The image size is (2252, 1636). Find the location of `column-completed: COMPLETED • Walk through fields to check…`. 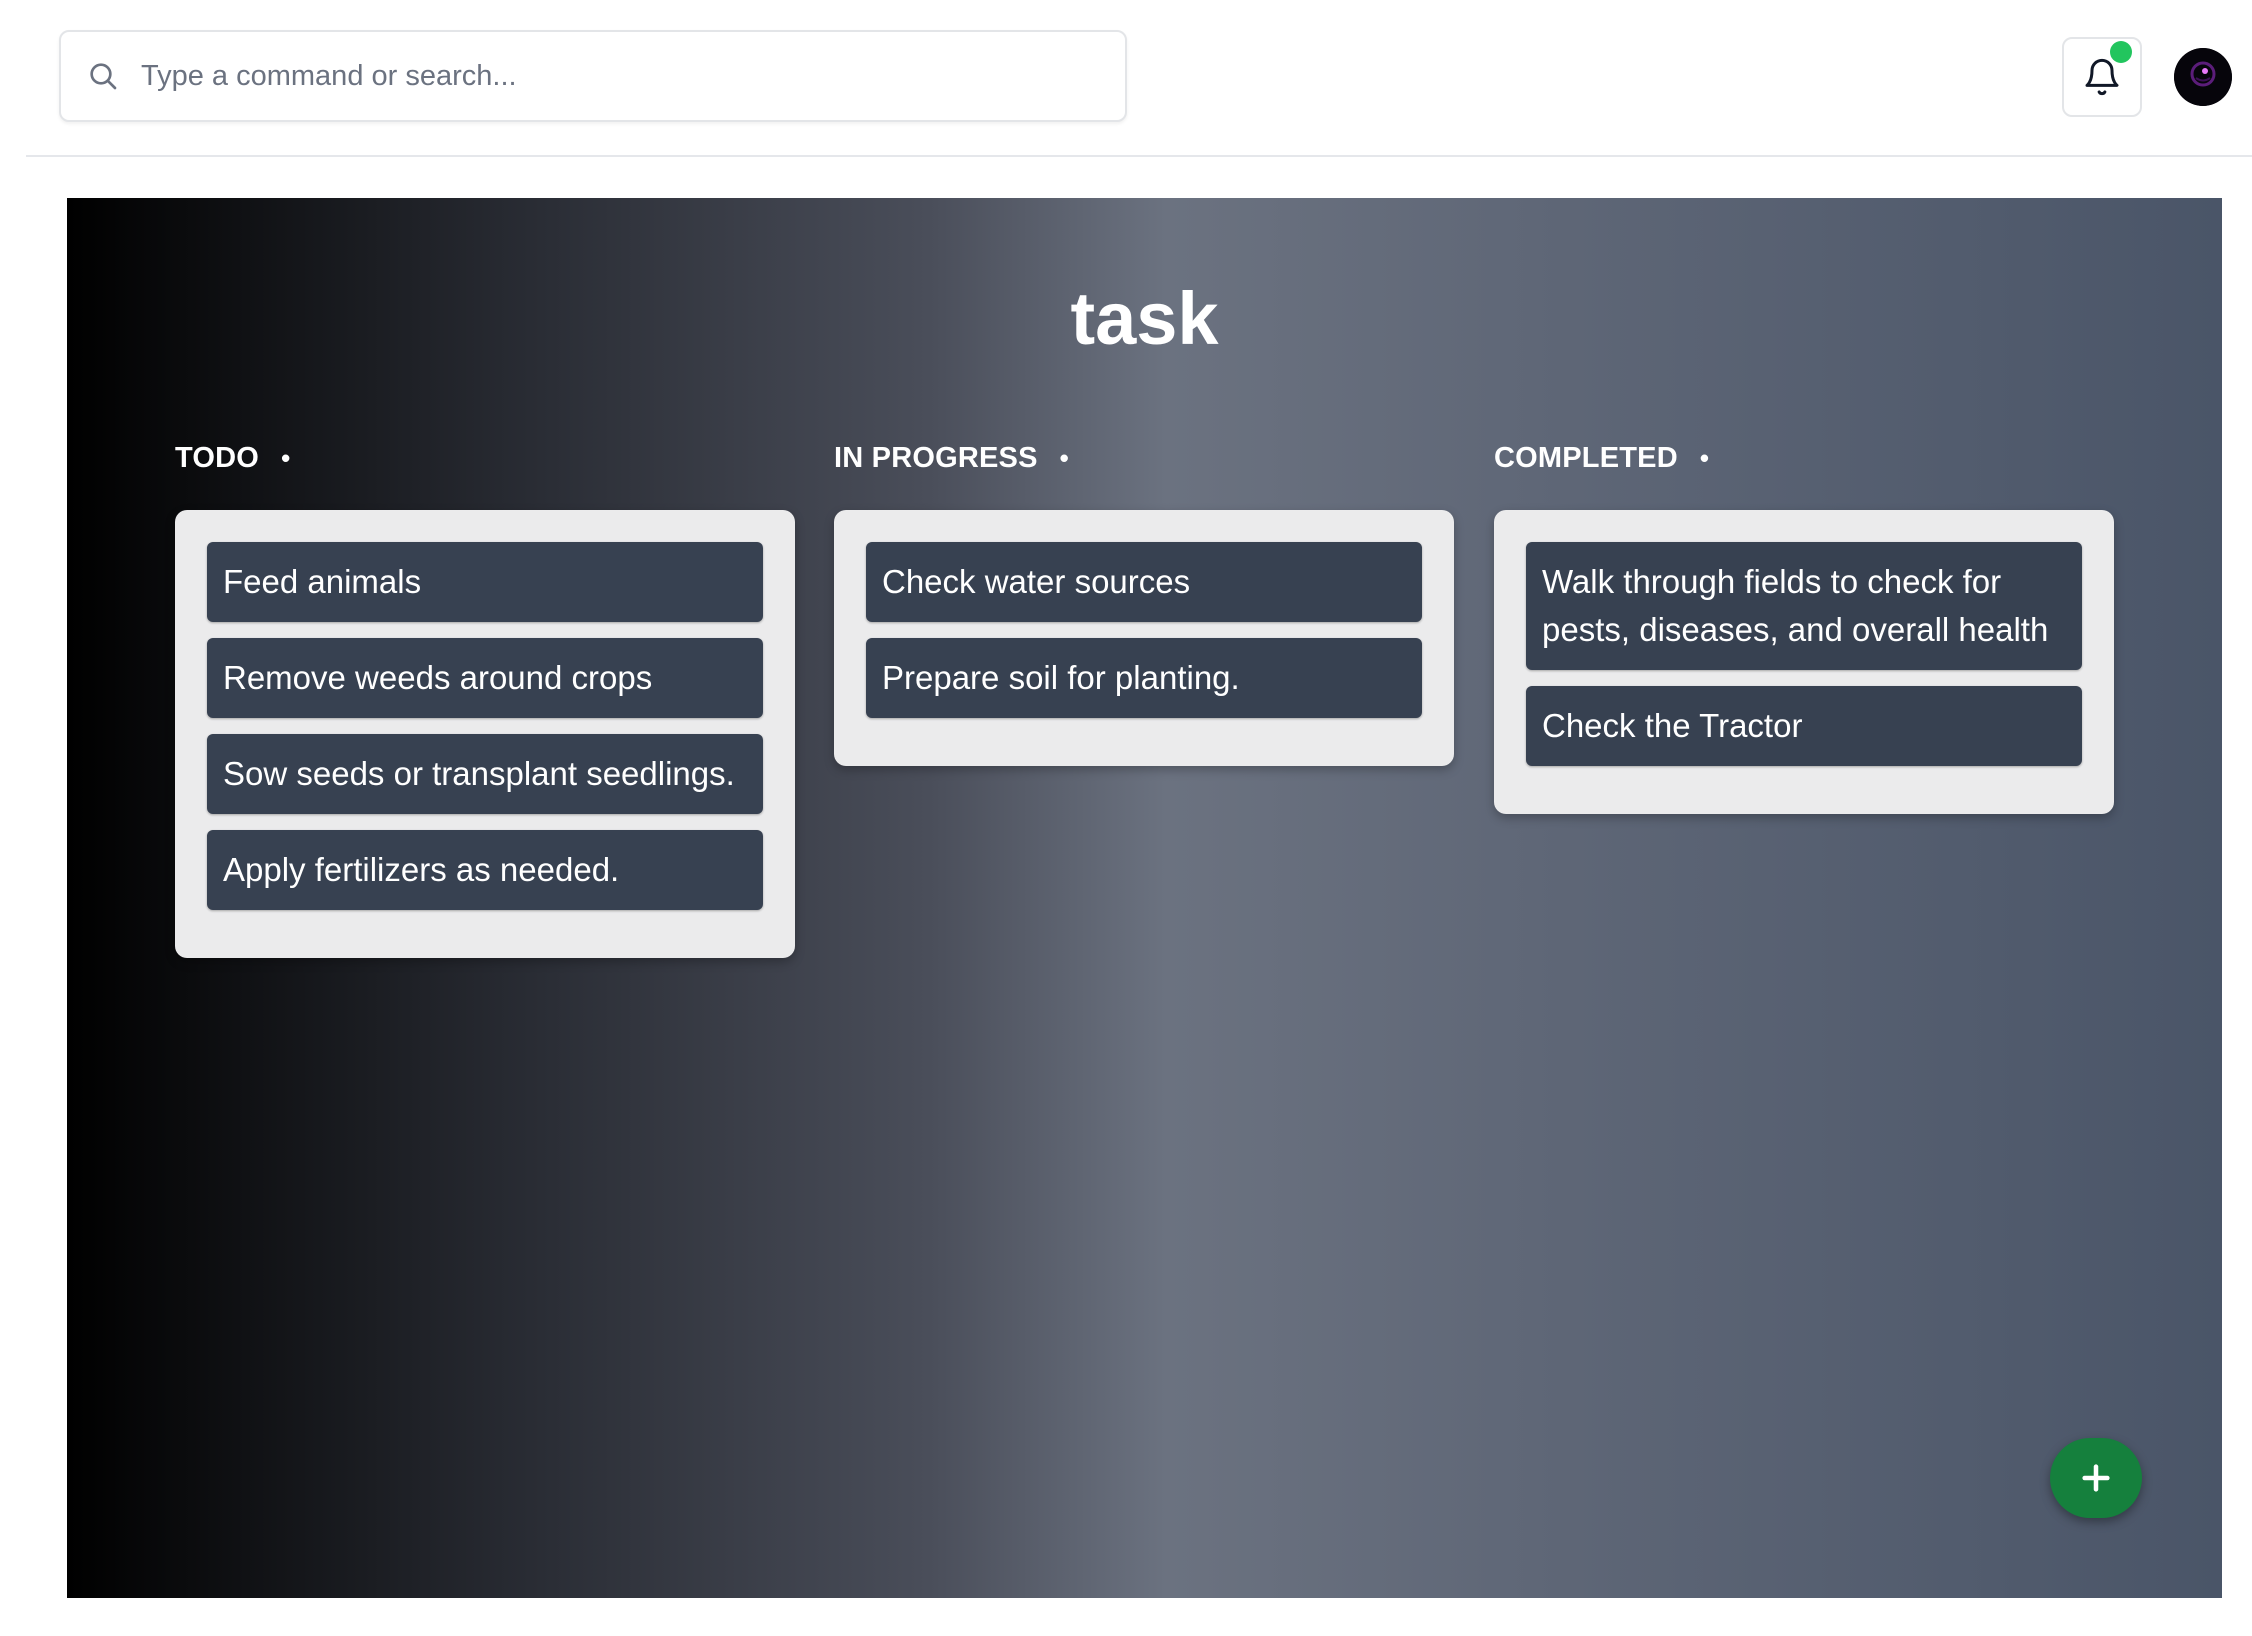

column-completed: COMPLETED • Walk through fields to check… is located at coordinates (1804, 626).